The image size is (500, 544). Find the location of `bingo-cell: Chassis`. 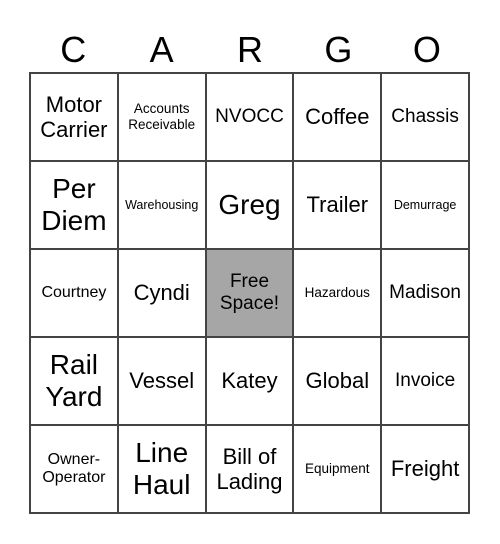

bingo-cell: Chassis is located at coordinates (425, 117).